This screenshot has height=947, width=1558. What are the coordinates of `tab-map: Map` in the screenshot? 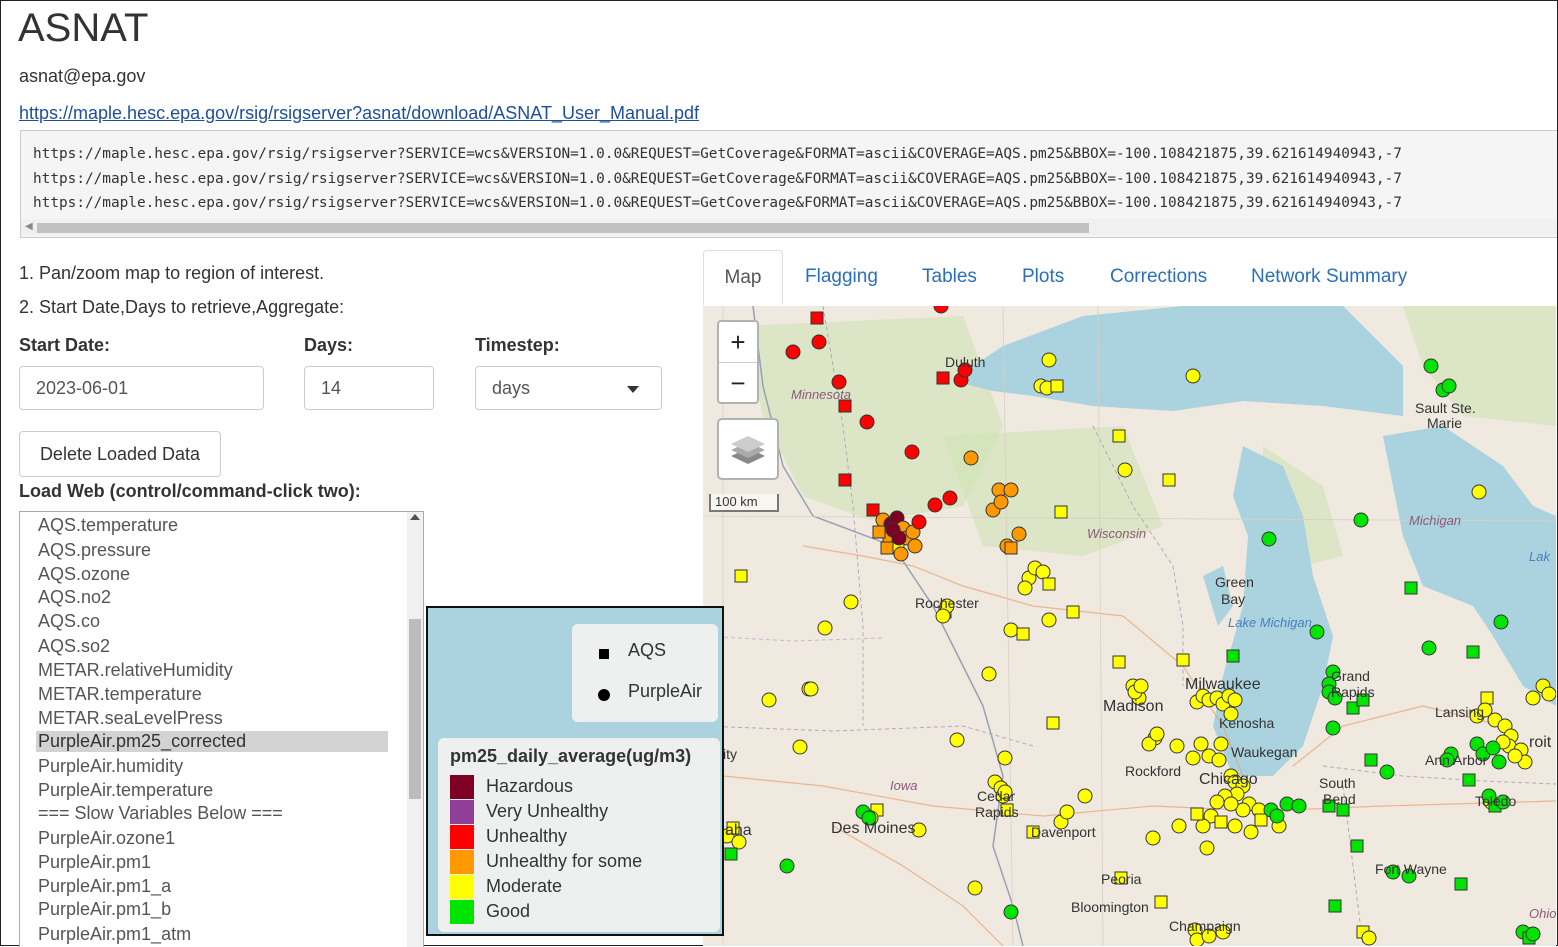 It's located at (743, 277).